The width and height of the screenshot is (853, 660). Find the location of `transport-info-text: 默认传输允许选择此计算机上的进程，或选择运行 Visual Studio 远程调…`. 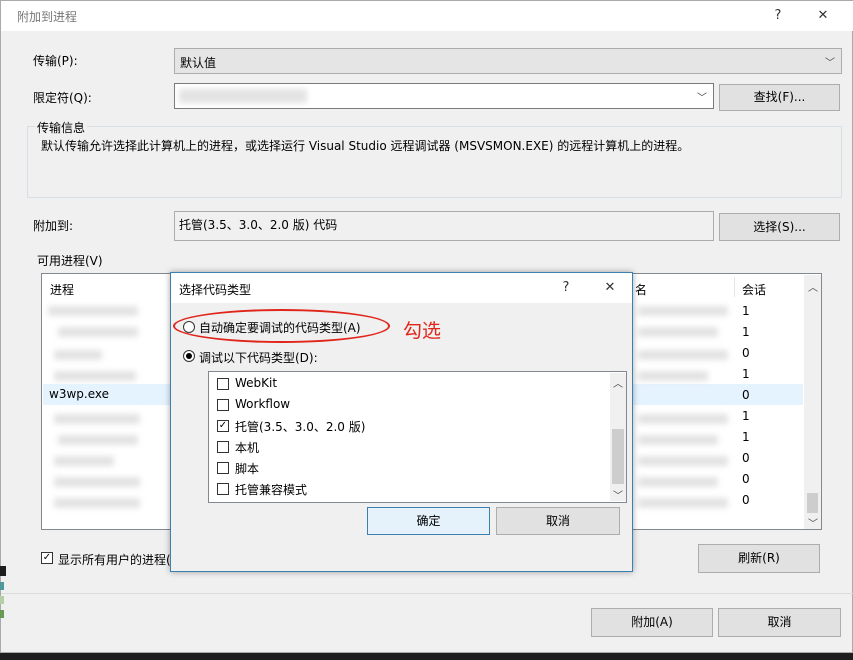

transport-info-text: 默认传输允许选择此计算机上的进程，或选择运行 Visual Studio 远程调… is located at coordinates (365, 146).